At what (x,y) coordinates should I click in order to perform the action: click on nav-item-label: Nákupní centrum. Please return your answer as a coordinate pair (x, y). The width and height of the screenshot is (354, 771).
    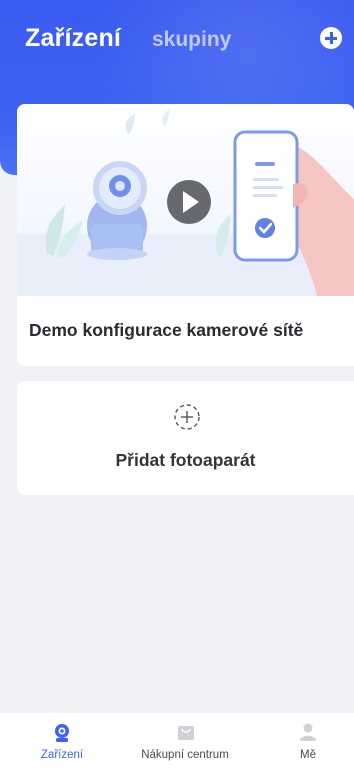
    Looking at the image, I should click on (185, 755).